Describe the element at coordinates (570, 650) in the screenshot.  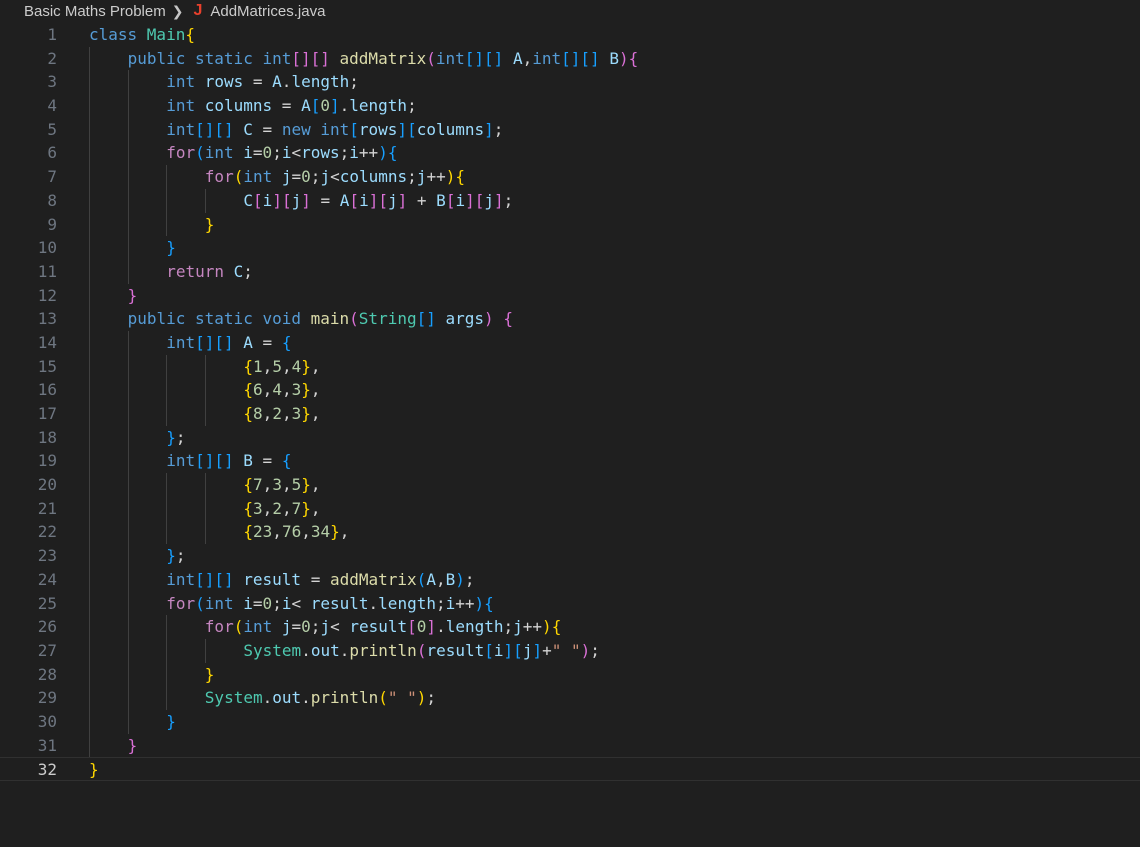
I see `code-line: 27 System.out.println(result[i][j]+" ");` at that location.